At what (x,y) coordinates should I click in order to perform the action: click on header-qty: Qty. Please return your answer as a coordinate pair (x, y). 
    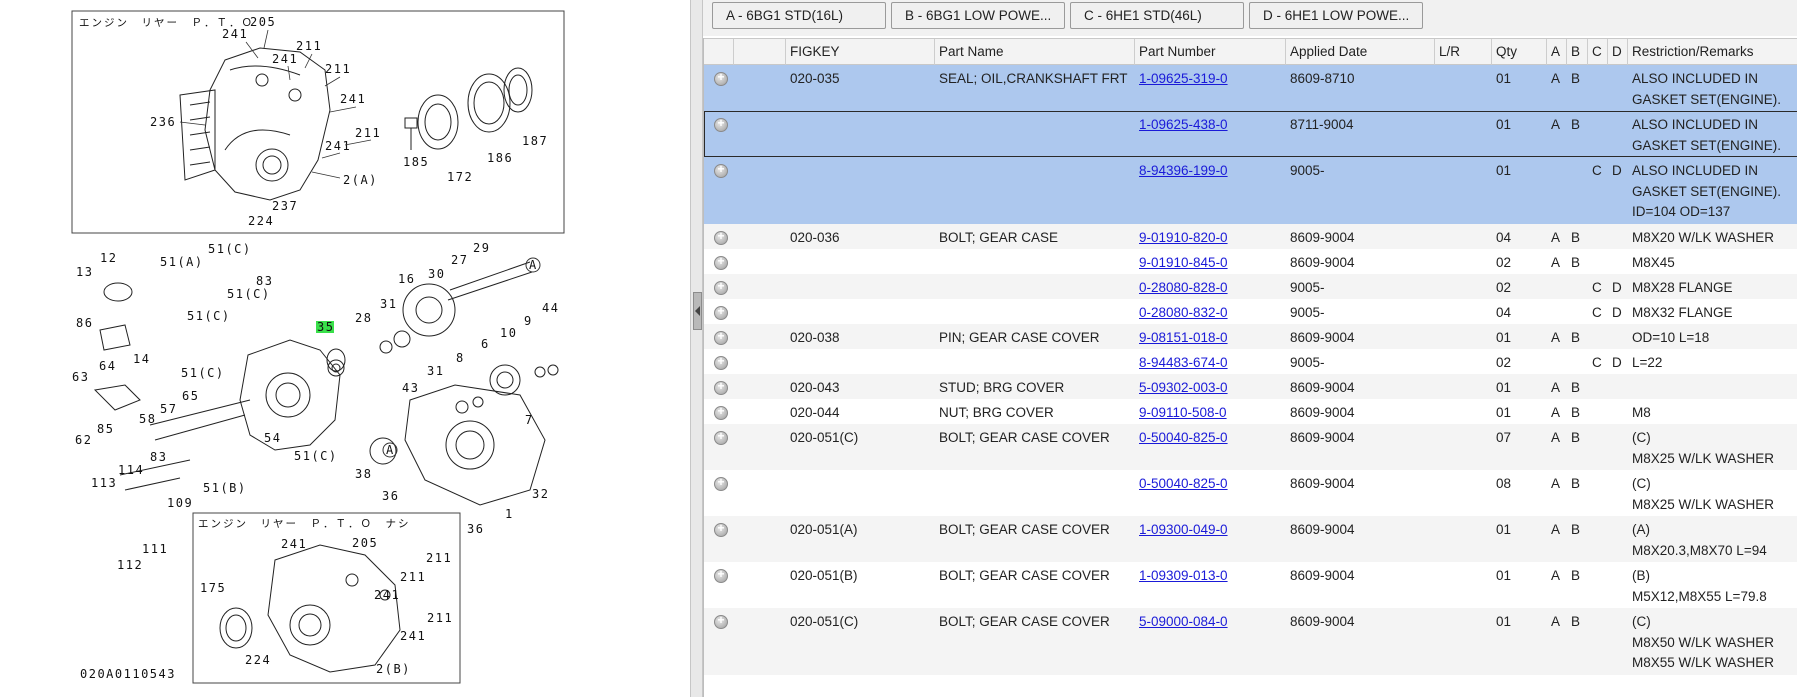
    Looking at the image, I should click on (1519, 52).